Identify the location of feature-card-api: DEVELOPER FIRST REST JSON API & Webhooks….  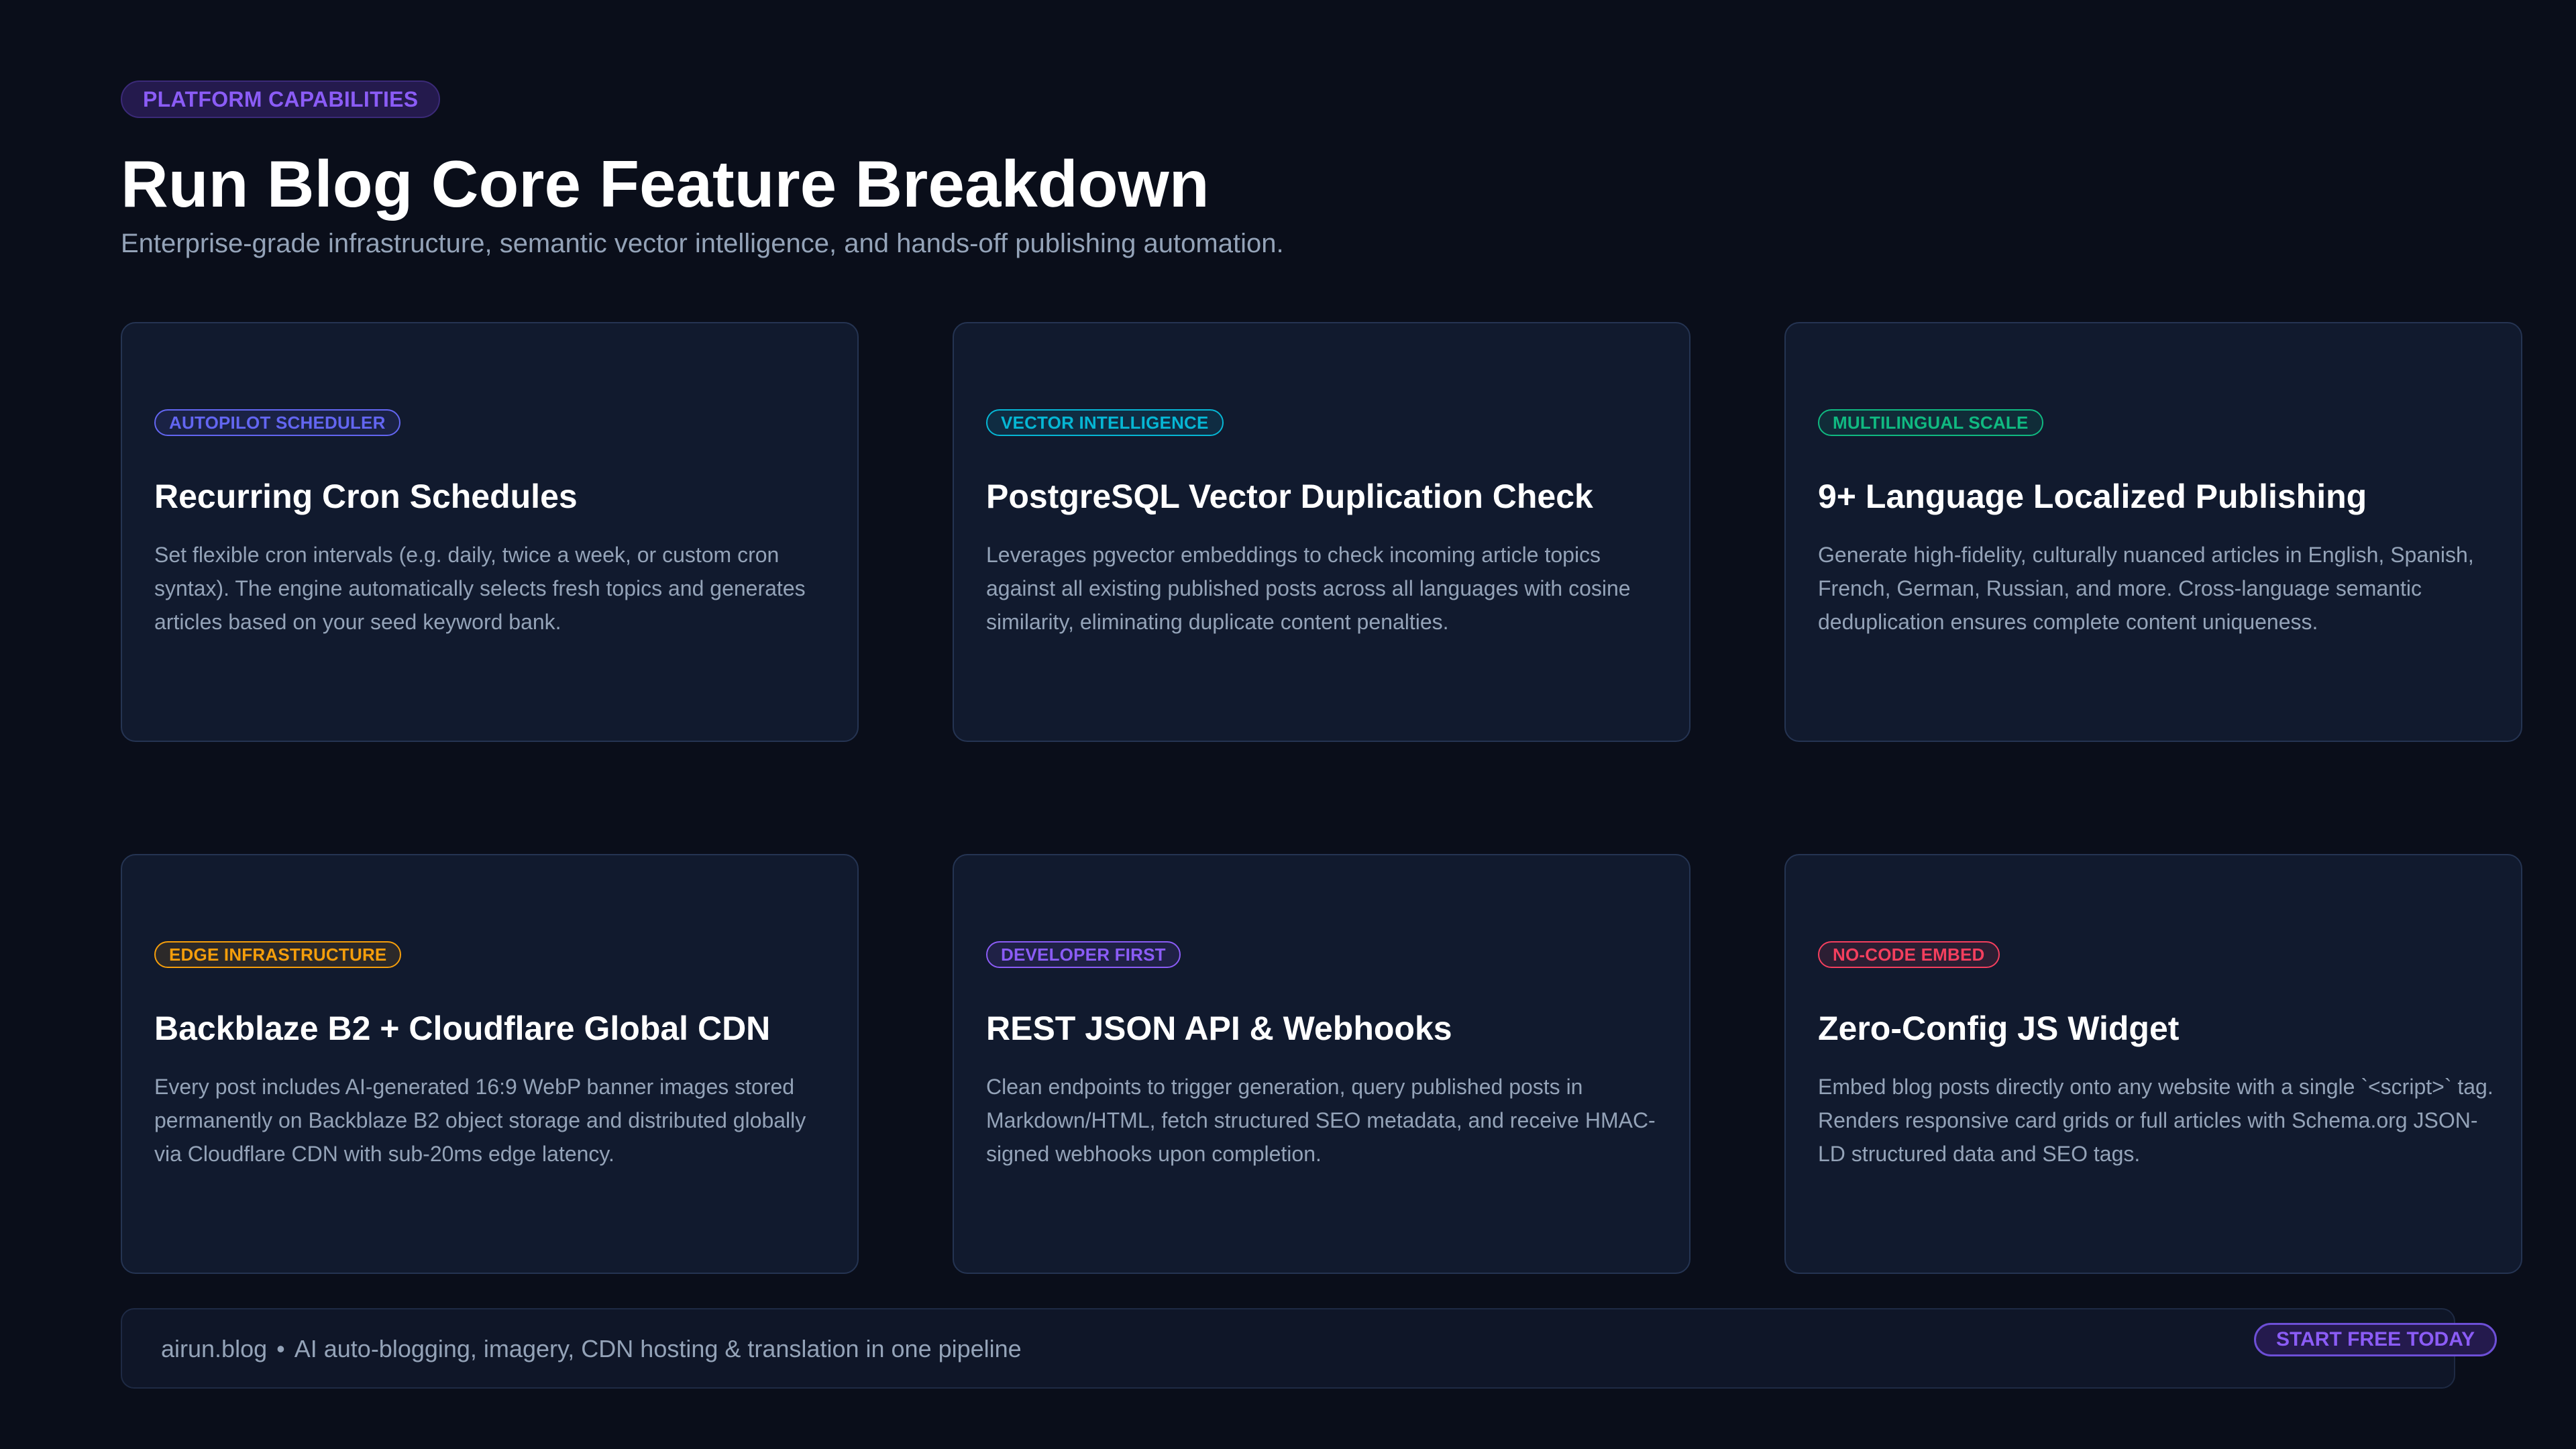
(1321, 1064).